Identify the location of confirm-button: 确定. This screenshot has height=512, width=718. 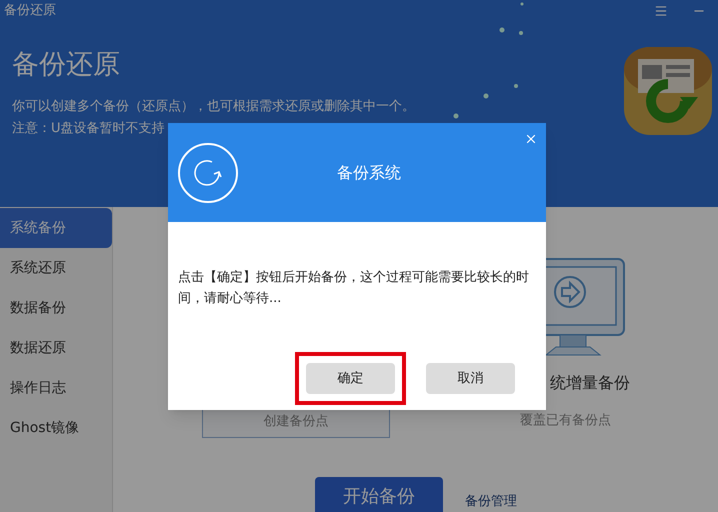
(350, 378).